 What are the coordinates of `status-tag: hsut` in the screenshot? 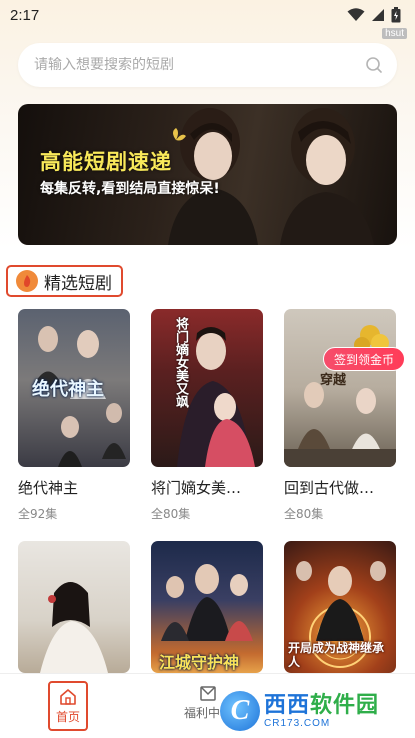 It's located at (394, 33).